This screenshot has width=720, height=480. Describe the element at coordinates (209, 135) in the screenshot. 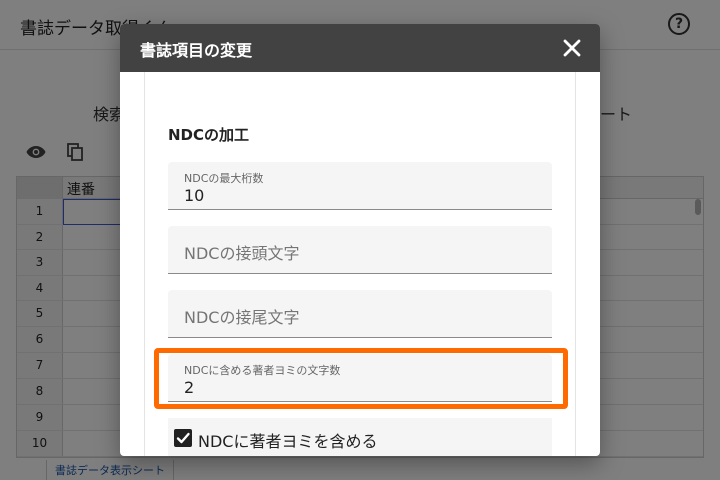

I see `section-title-ndc: NDCの加工` at that location.